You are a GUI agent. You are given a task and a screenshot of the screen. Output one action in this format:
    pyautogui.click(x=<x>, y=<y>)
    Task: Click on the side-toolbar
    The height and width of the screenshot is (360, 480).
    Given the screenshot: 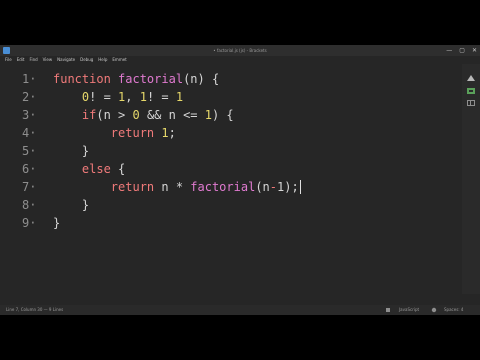 What is the action you would take?
    pyautogui.click(x=471, y=179)
    